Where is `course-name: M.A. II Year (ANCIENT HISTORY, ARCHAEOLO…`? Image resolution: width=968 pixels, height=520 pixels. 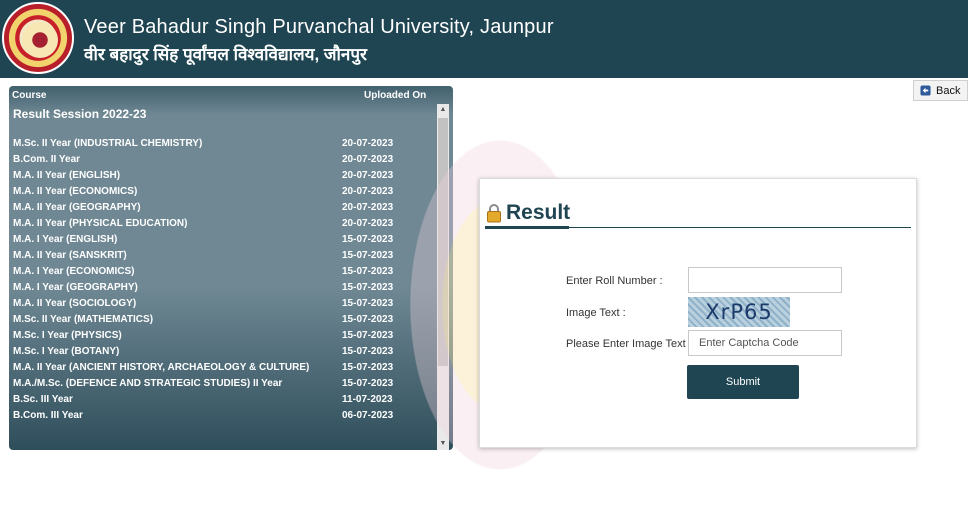 course-name: M.A. II Year (ANCIENT HISTORY, ARCHAEOLO… is located at coordinates (175, 368).